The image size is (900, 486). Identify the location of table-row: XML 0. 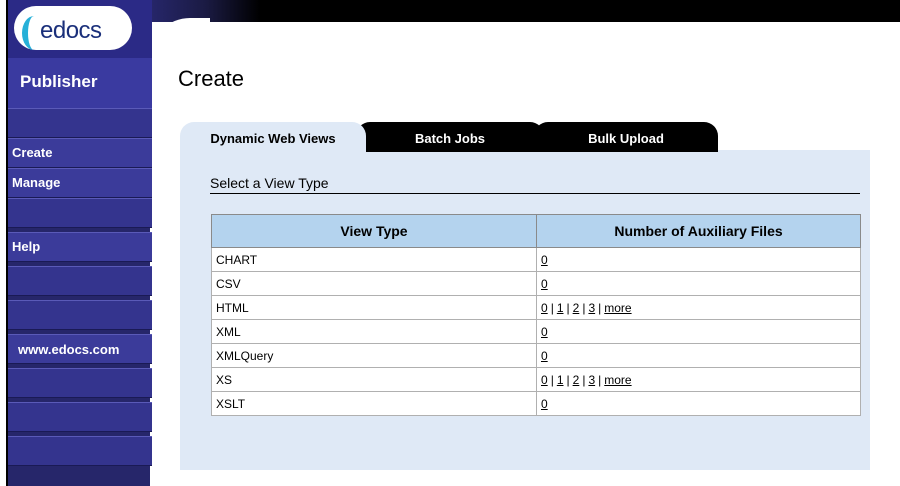
(536, 331).